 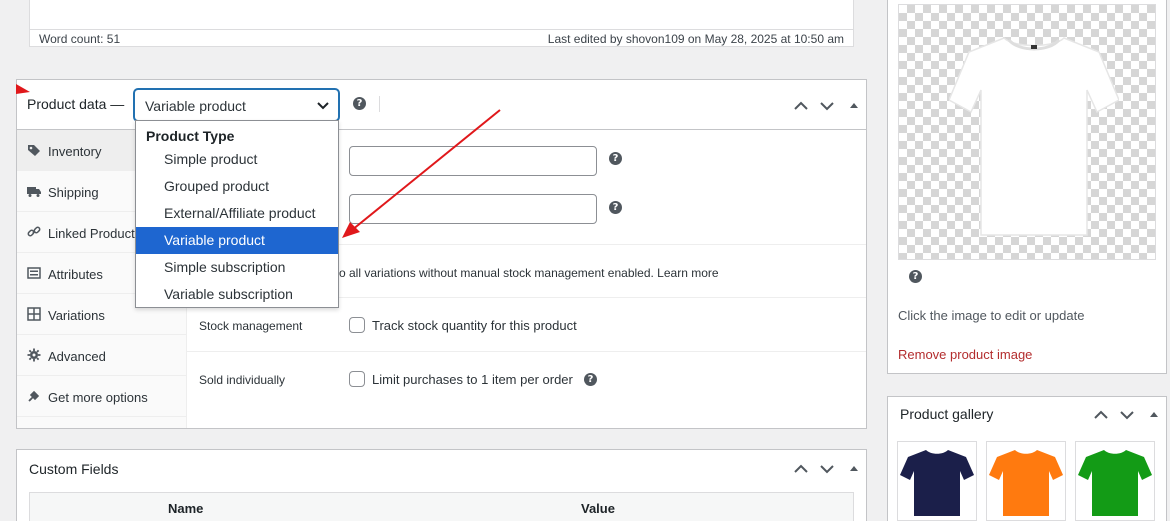 I want to click on option-label: Variable subscription, so click(x=228, y=294).